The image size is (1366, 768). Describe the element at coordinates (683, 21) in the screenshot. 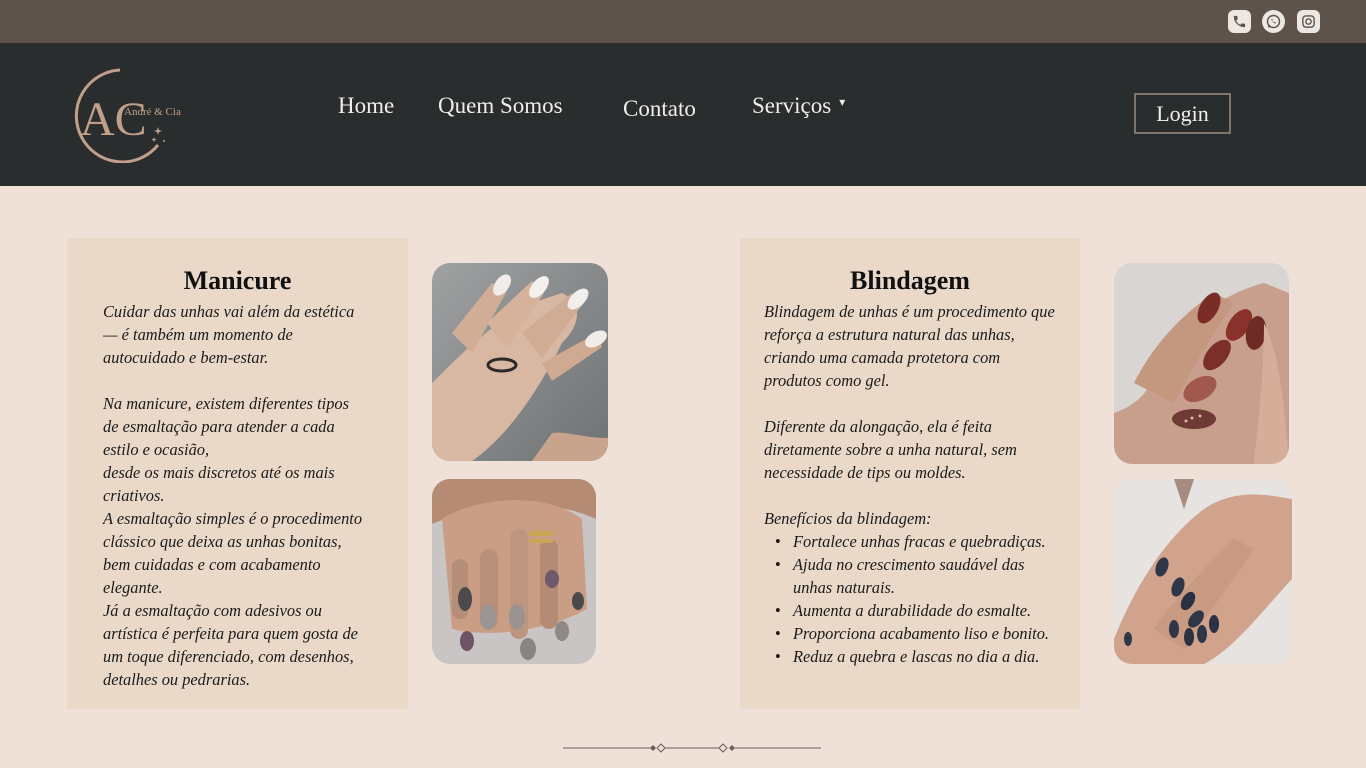

I see `top-utility-bar` at that location.